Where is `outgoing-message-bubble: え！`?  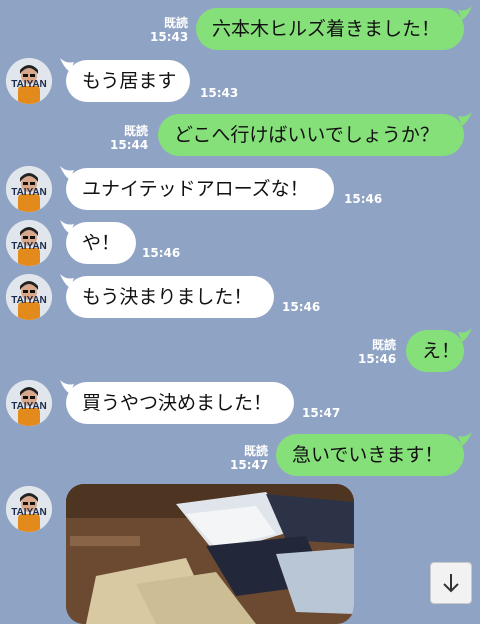
outgoing-message-bubble: え！ is located at coordinates (435, 351).